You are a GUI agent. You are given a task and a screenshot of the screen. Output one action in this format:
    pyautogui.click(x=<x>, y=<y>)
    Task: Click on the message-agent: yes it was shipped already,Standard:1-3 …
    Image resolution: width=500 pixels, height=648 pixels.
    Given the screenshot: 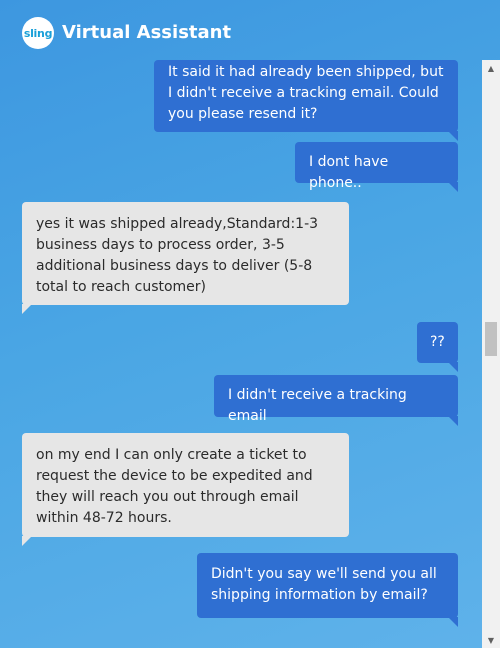 What is the action you would take?
    pyautogui.click(x=185, y=258)
    